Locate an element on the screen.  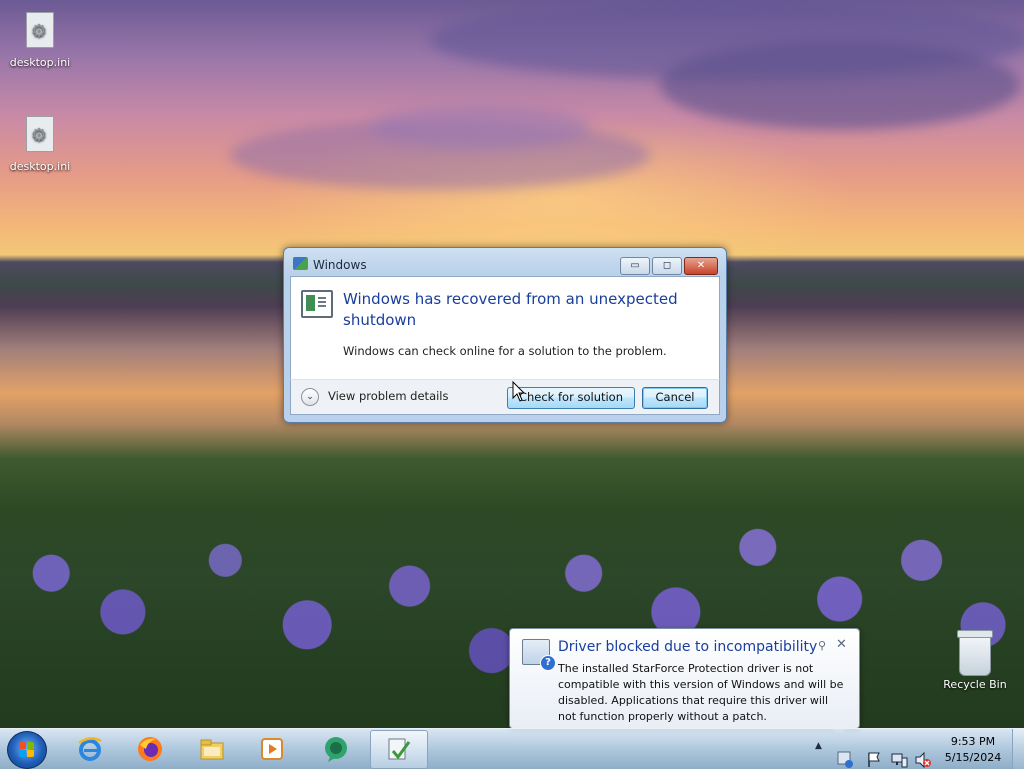
minimize-button: ▭ is located at coordinates (635, 266).